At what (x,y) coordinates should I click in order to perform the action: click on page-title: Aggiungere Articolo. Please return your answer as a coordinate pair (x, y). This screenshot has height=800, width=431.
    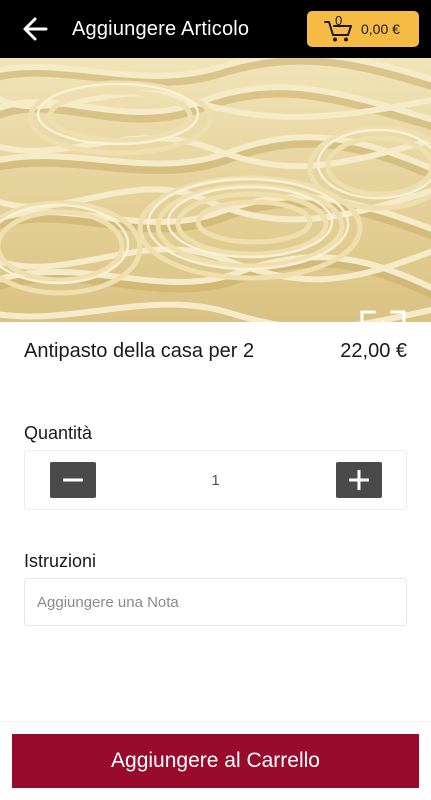
    Looking at the image, I should click on (161, 29).